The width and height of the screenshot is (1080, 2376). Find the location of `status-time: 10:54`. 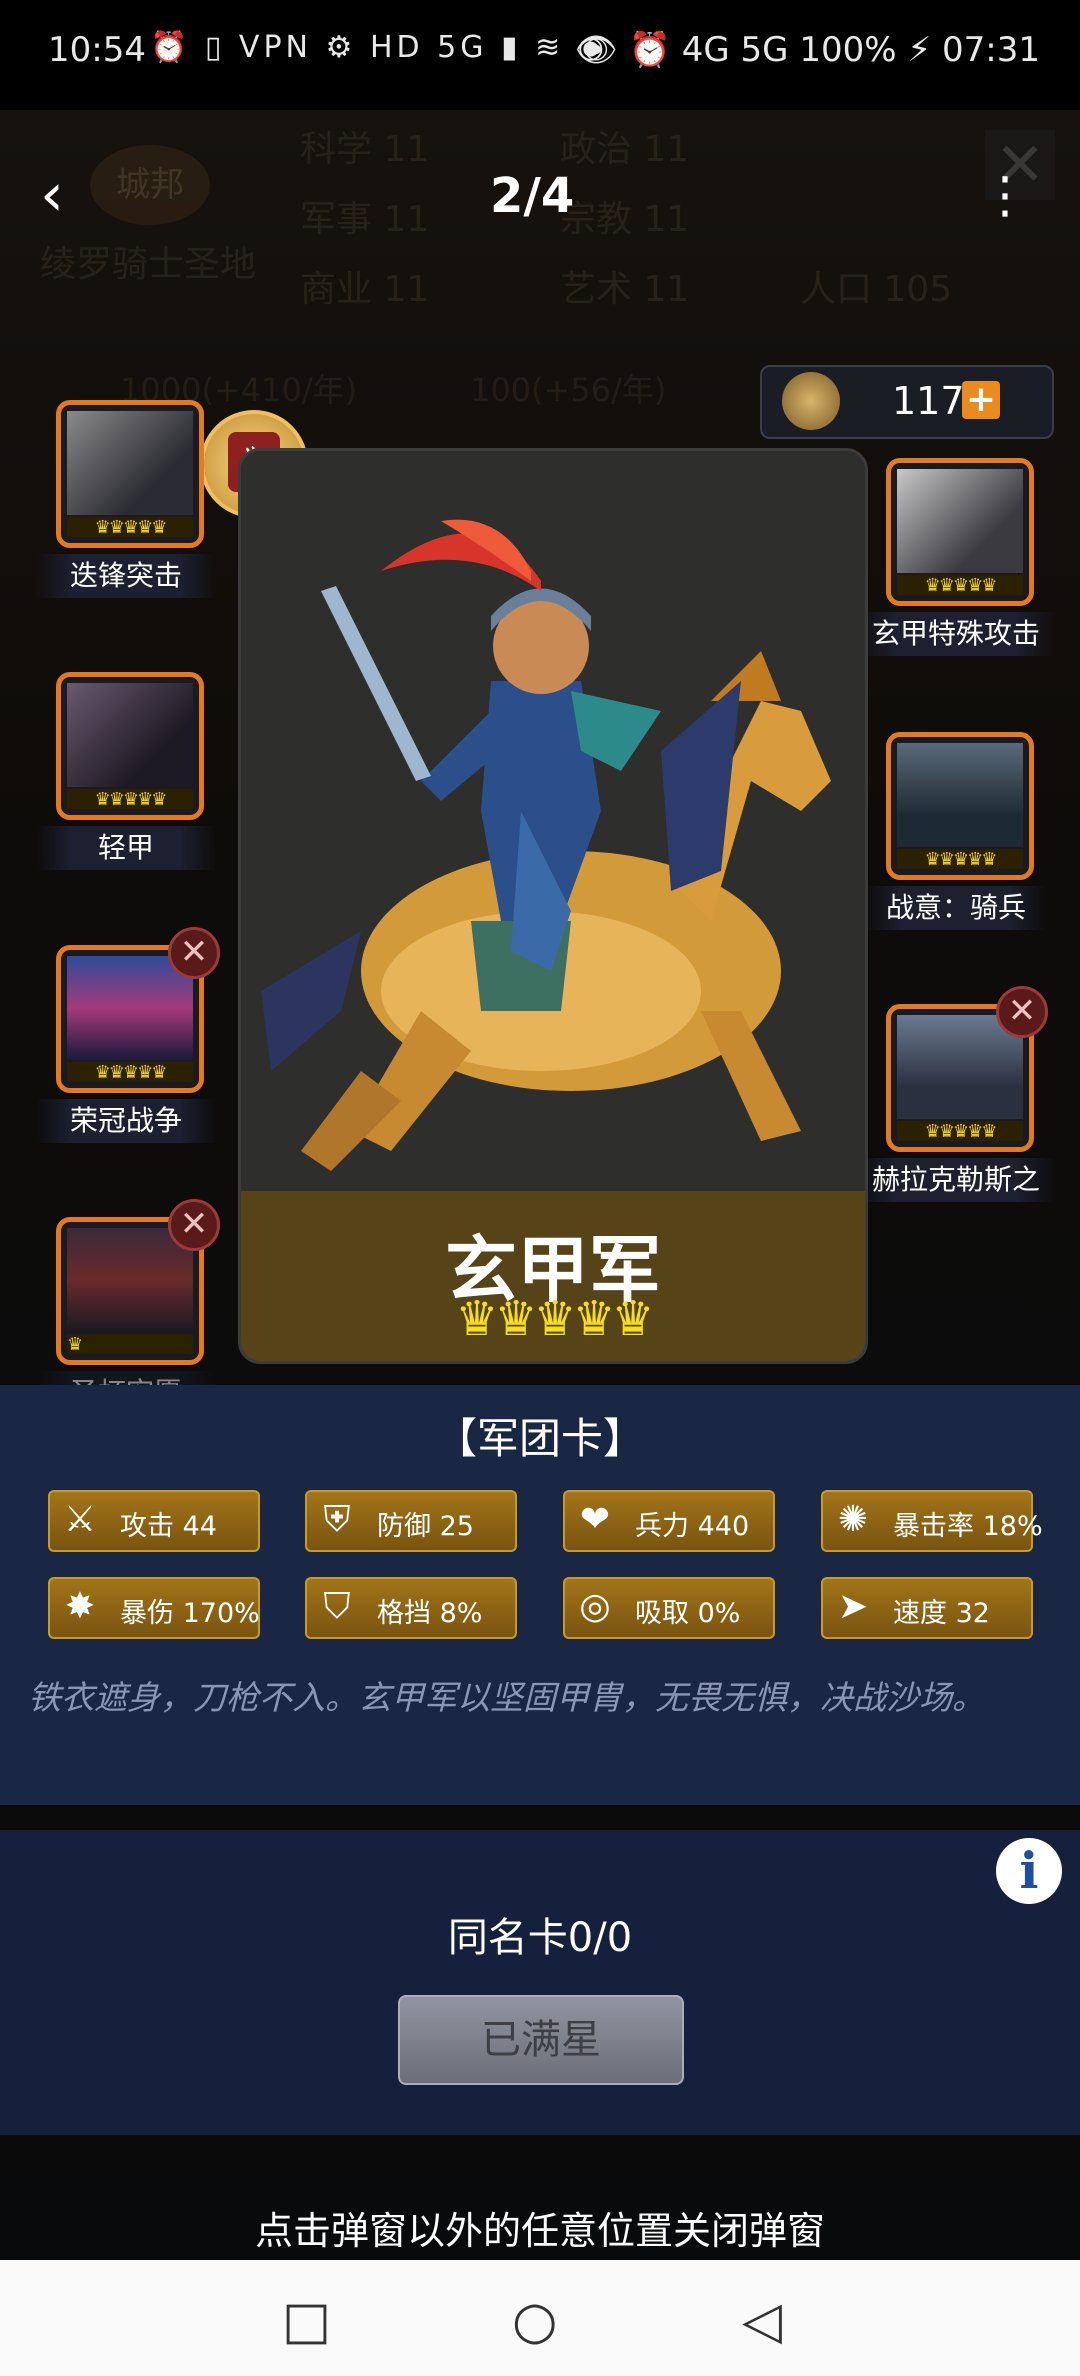

status-time: 10:54 is located at coordinates (97, 50).